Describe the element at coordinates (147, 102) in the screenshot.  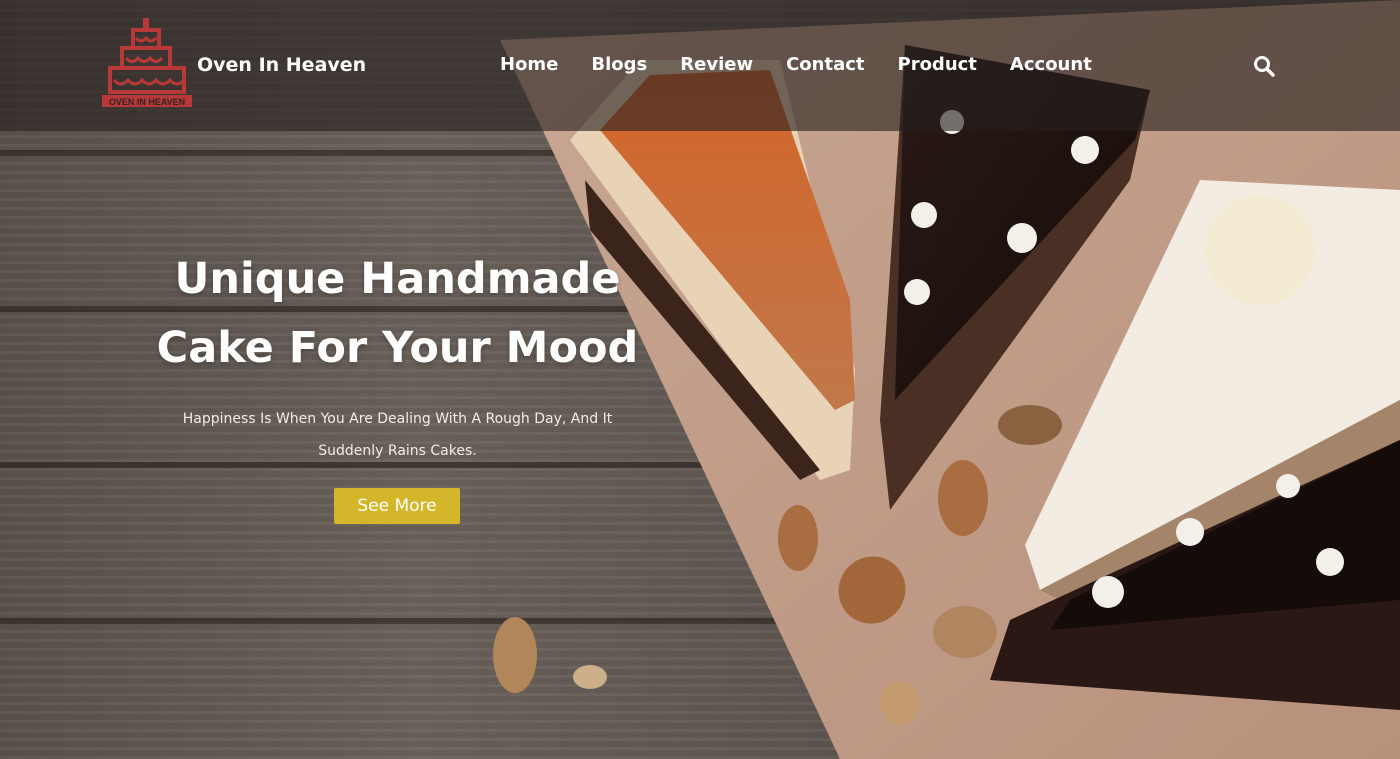
I see `logo-wordmark: OVEN IN HEAVEN` at that location.